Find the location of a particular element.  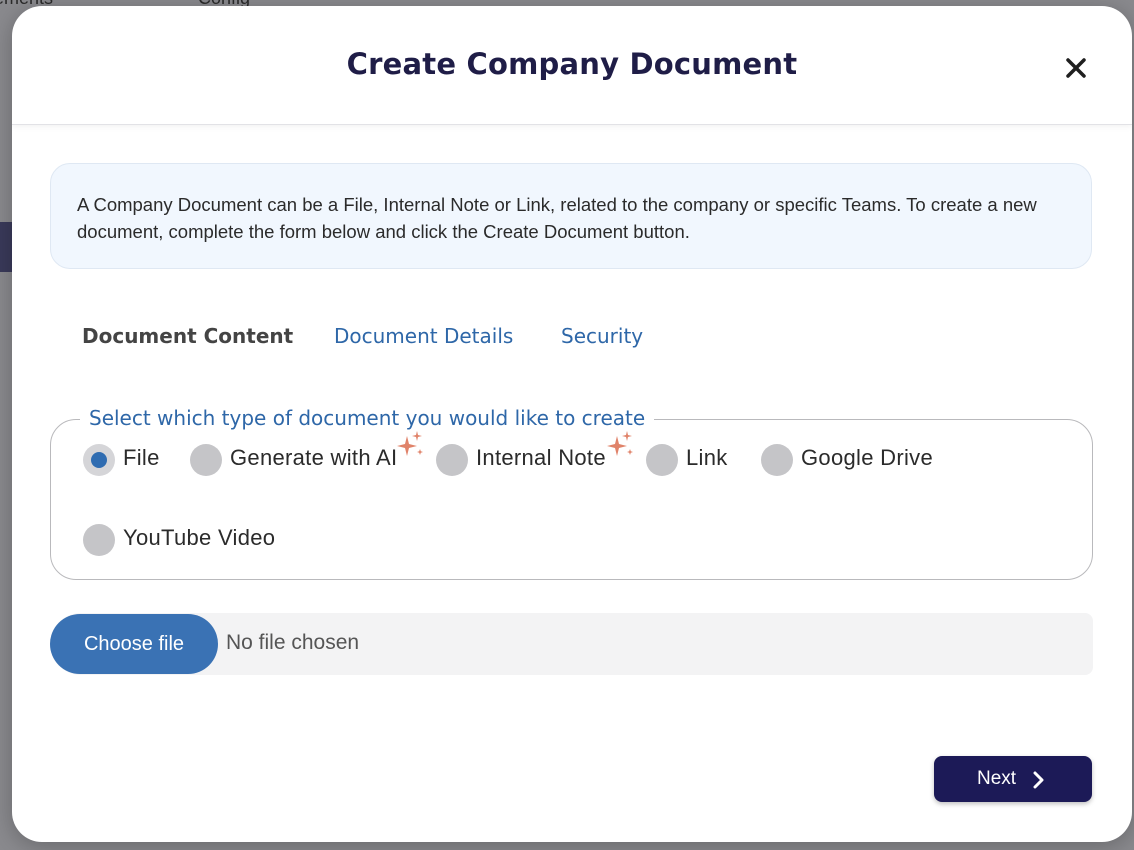

file-input: Choose file No file chosen is located at coordinates (571, 644).